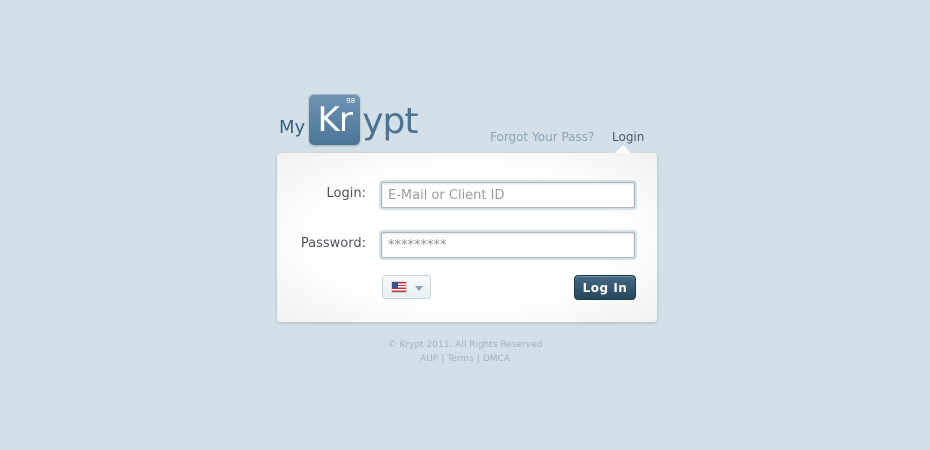 Image resolution: width=930 pixels, height=450 pixels. I want to click on login-tab-link: Login, so click(628, 137).